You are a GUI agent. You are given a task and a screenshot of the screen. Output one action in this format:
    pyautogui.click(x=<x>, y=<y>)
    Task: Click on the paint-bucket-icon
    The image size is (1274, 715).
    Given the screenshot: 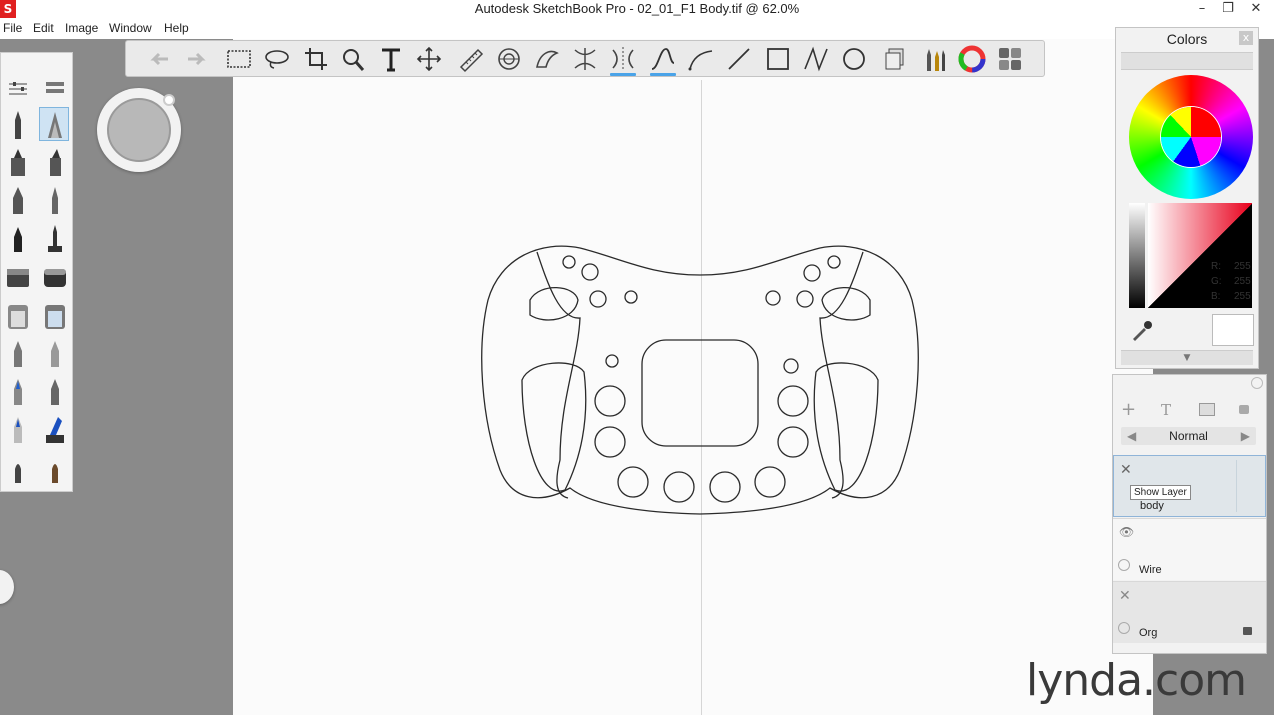 What is the action you would take?
    pyautogui.click(x=18, y=316)
    